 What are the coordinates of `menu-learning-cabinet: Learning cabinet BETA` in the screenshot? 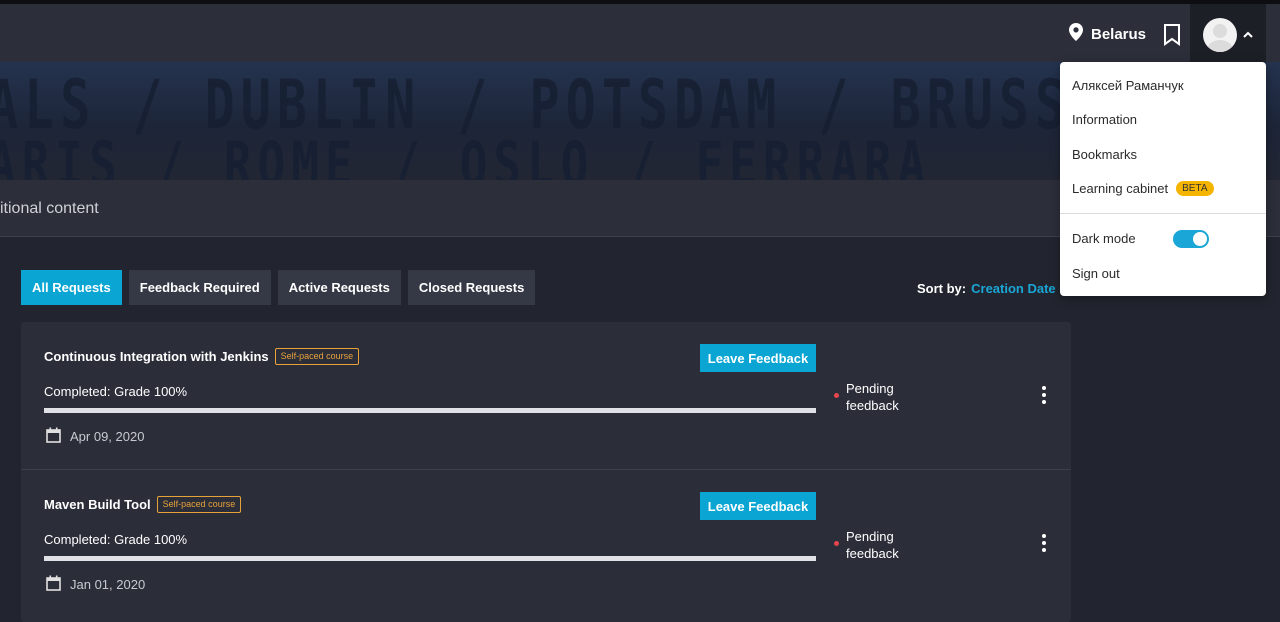 It's located at (1143, 188).